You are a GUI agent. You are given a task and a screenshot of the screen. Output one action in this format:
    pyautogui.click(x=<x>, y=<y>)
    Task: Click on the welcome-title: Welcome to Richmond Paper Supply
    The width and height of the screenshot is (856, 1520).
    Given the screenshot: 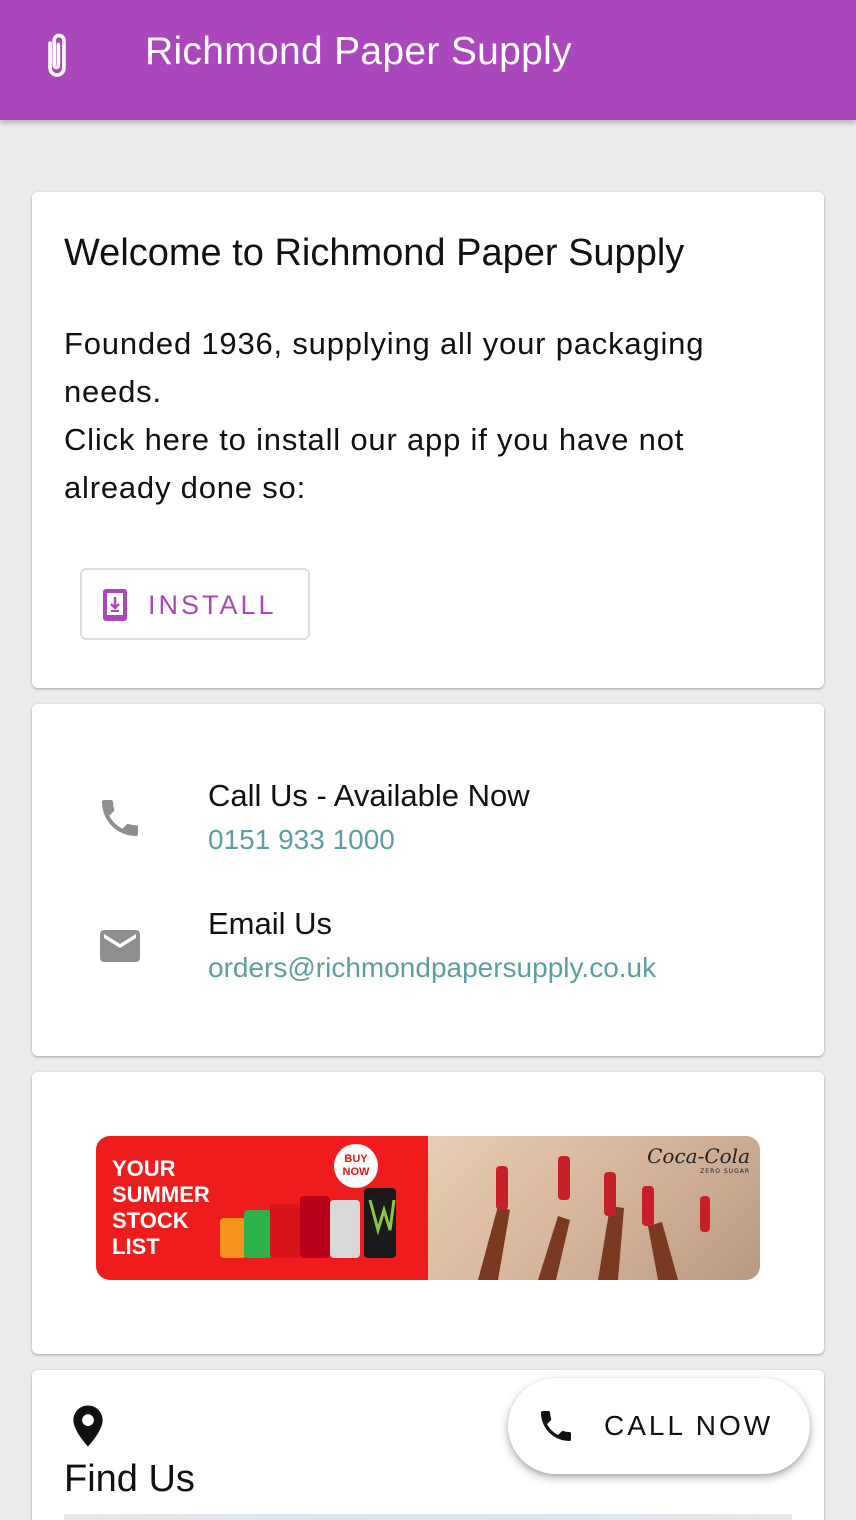 What is the action you would take?
    pyautogui.click(x=374, y=253)
    